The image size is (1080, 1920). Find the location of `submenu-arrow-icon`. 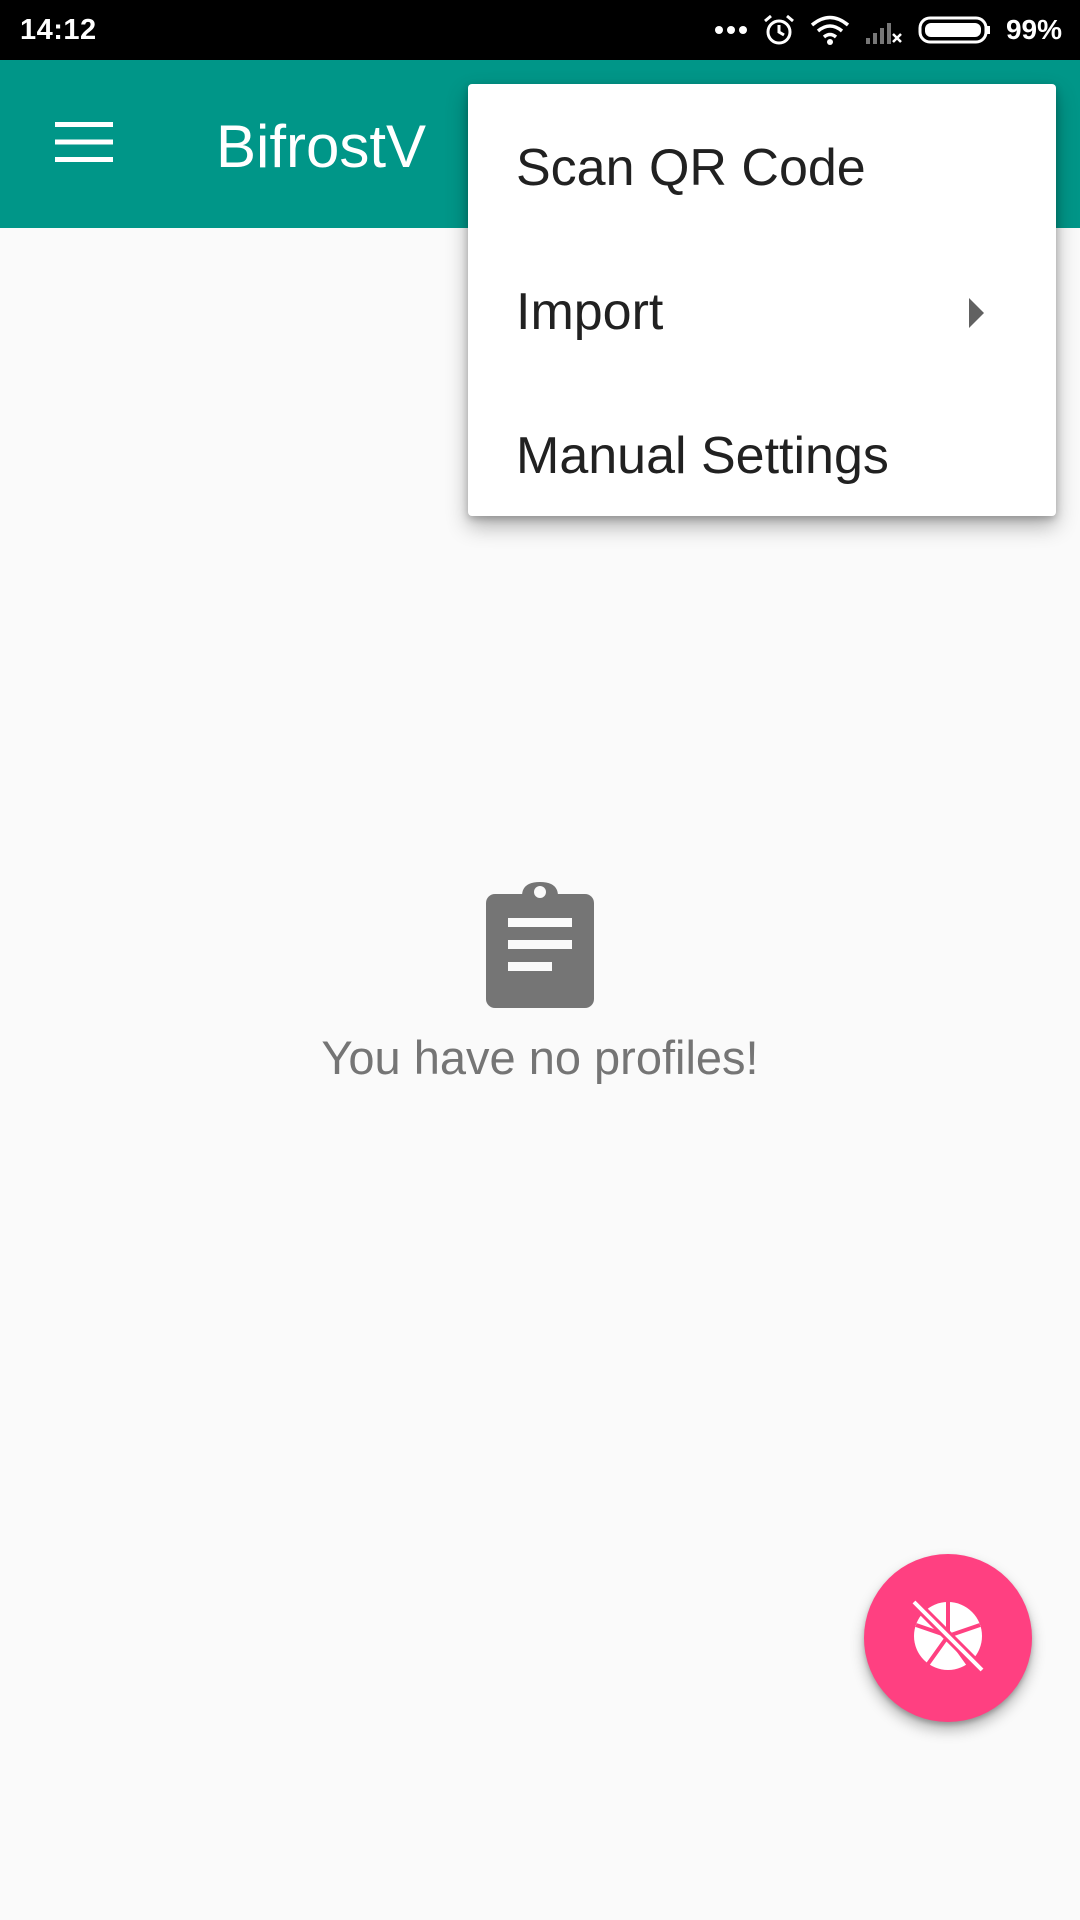

submenu-arrow-icon is located at coordinates (976, 313).